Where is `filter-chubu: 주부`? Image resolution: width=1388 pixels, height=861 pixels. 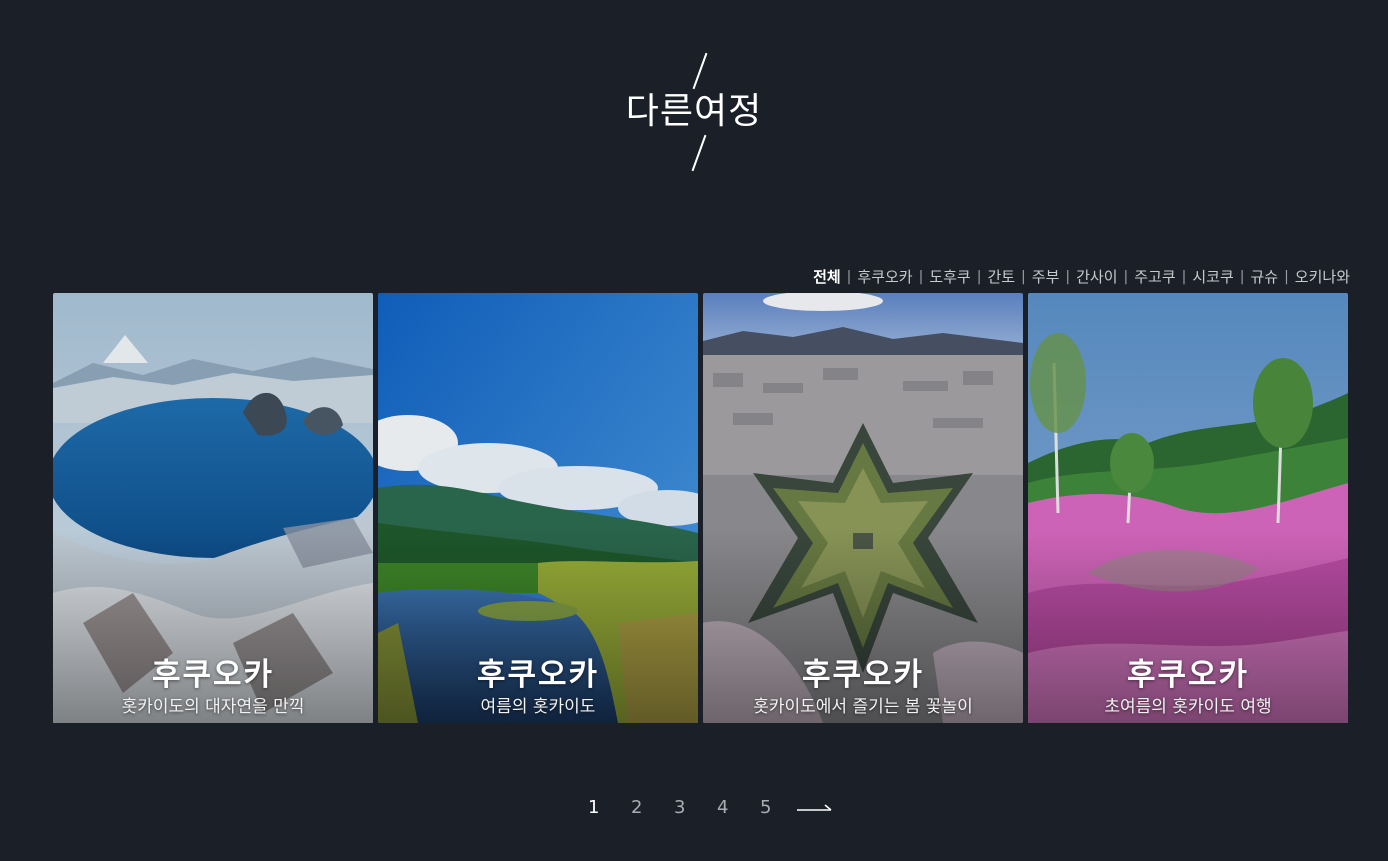
filter-chubu: 주부 is located at coordinates (1046, 276).